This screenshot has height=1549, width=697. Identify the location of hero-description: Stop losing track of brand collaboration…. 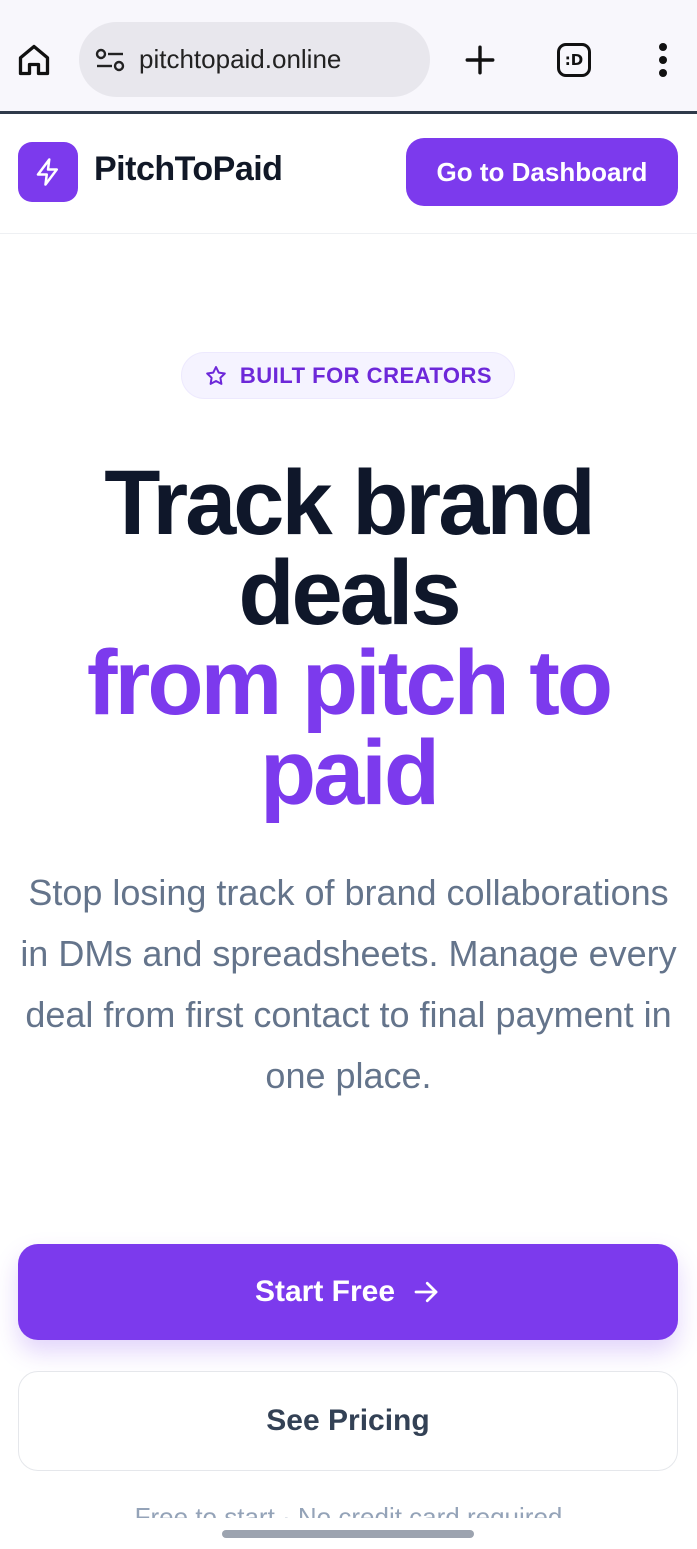
(348, 984).